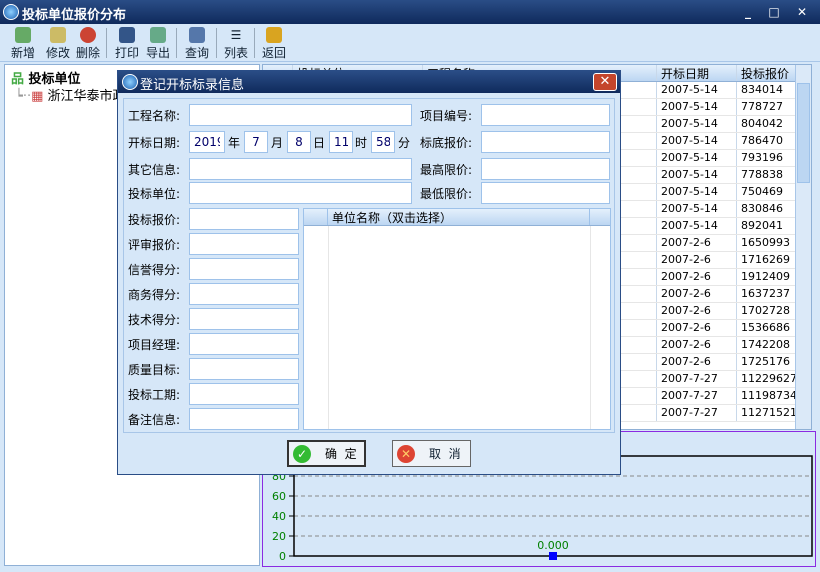 The width and height of the screenshot is (820, 572). I want to click on label: 列表, so click(235, 53).